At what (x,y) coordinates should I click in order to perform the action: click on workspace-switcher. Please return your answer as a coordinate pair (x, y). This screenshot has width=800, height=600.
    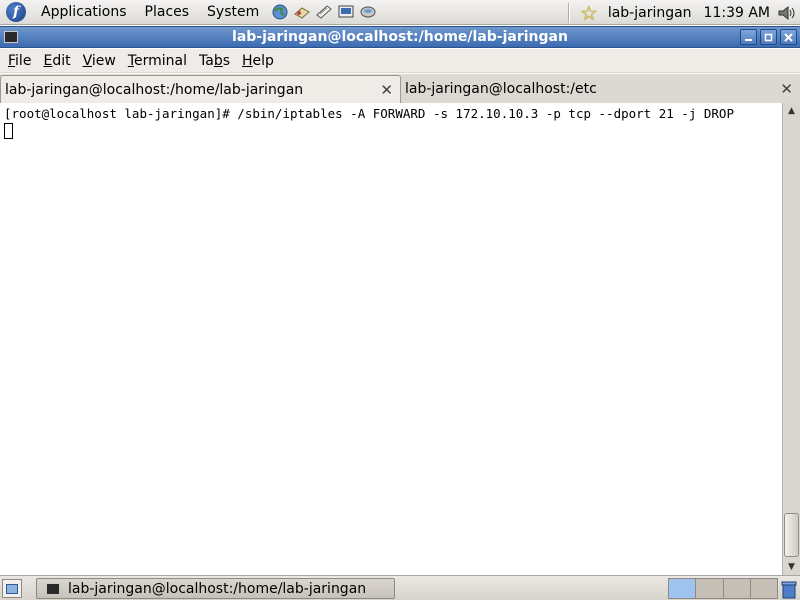
    Looking at the image, I should click on (723, 588).